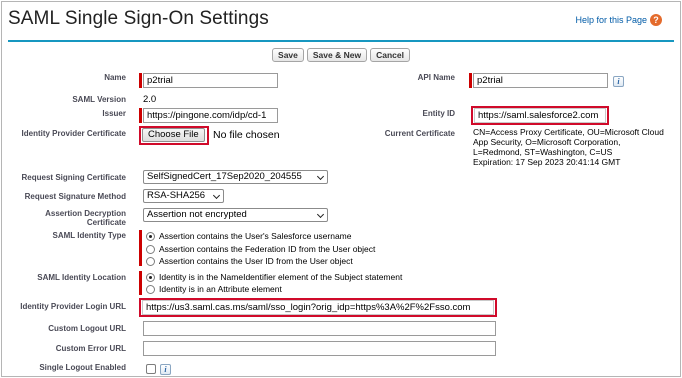 This screenshot has width=682, height=378. Describe the element at coordinates (224, 176) in the screenshot. I see `request-signing-cert-value: SelfSignedCert_17Sep2020_204555` at that location.